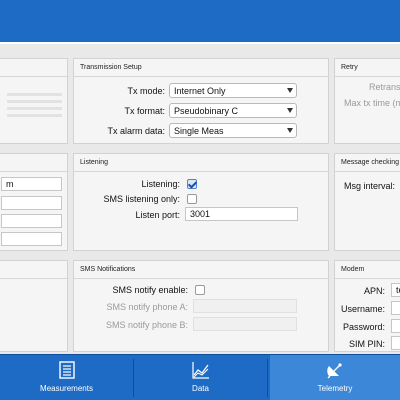 The width and height of the screenshot is (400, 400). What do you see at coordinates (108, 269) in the screenshot?
I see `panel-title: SMS Notifications` at bounding box center [108, 269].